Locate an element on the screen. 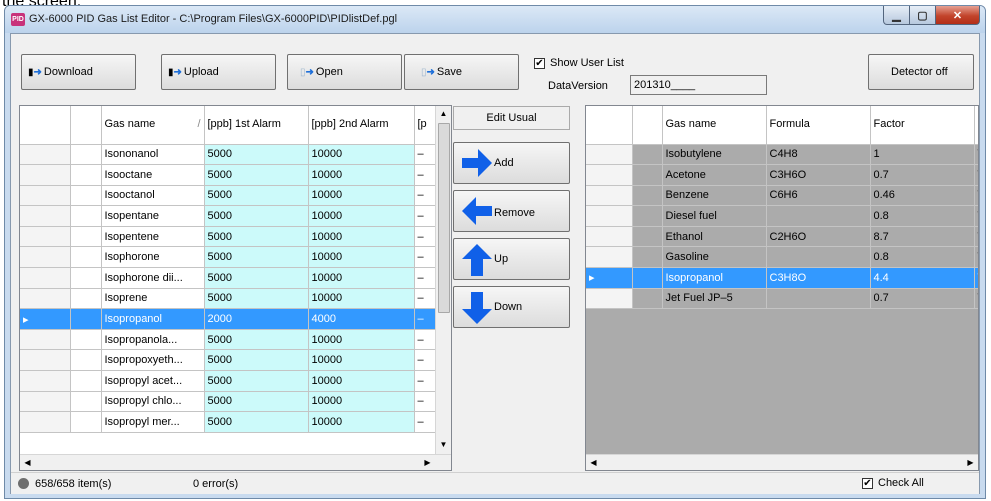  user-list-cell: C3H6O is located at coordinates (818, 175).